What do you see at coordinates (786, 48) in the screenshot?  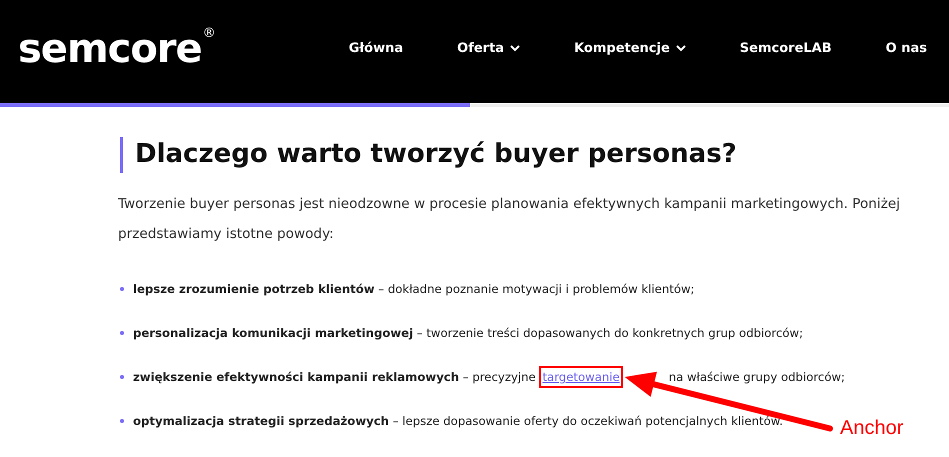 I see `nav-link: SemcoreLAB` at bounding box center [786, 48].